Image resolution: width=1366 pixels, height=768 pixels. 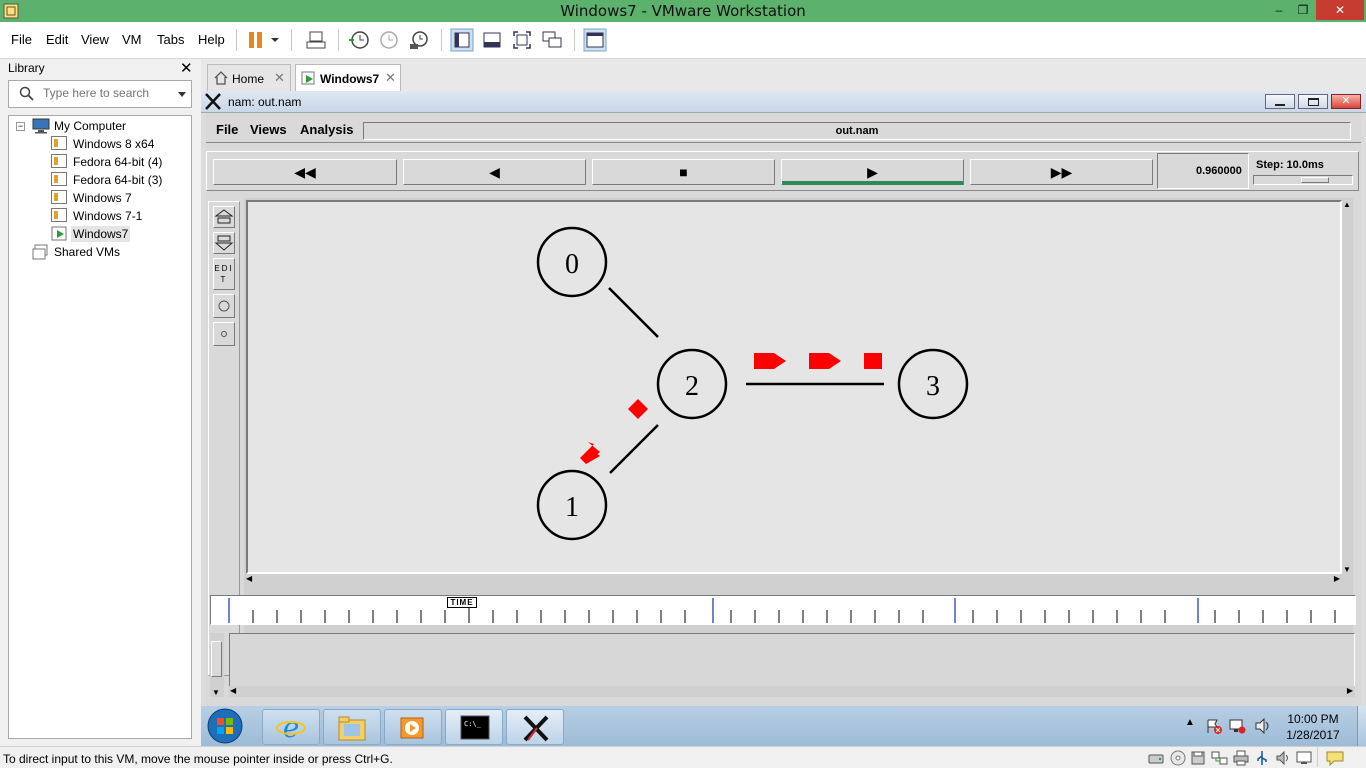 I want to click on x-minimize-button, so click(x=1280, y=101).